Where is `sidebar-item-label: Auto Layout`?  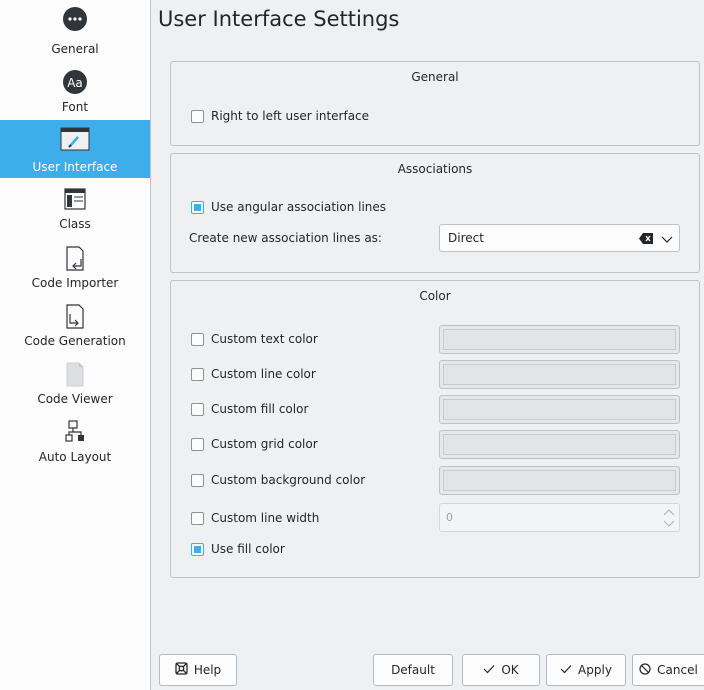 sidebar-item-label: Auto Layout is located at coordinates (75, 457).